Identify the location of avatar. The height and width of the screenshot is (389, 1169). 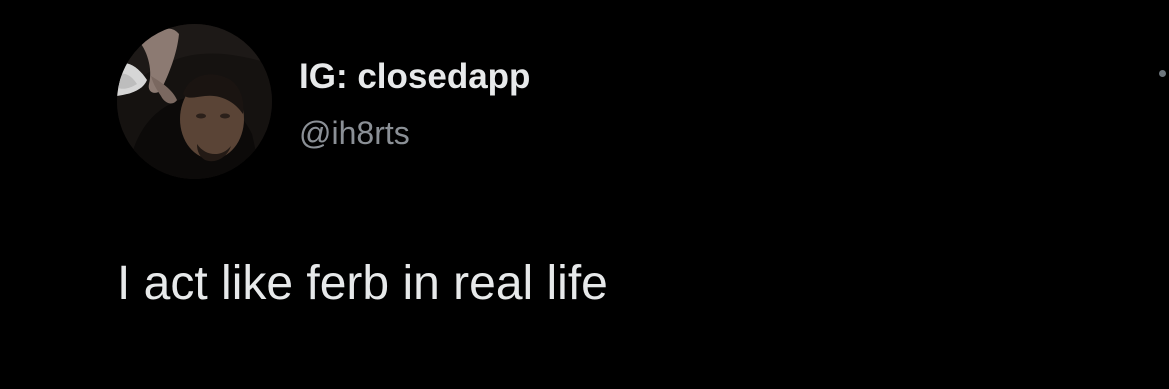
(194, 101).